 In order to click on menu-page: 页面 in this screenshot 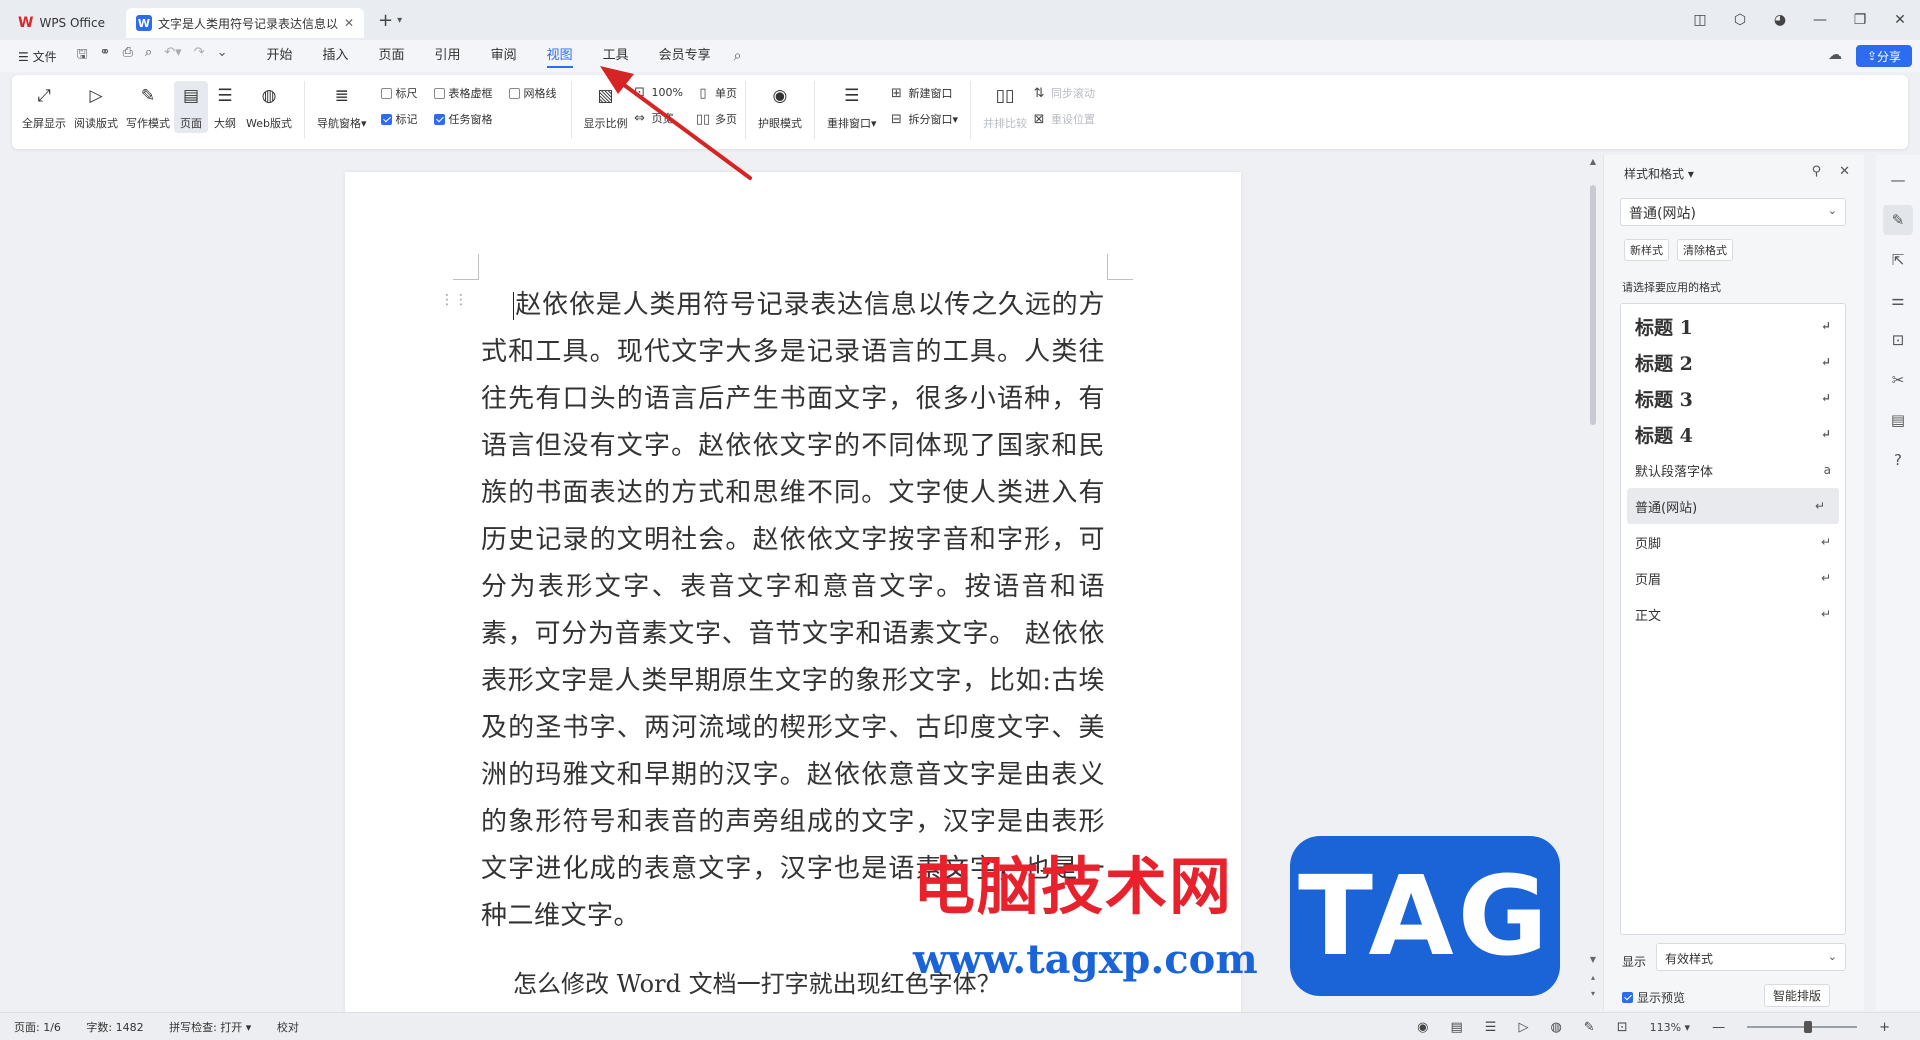, I will do `click(392, 56)`.